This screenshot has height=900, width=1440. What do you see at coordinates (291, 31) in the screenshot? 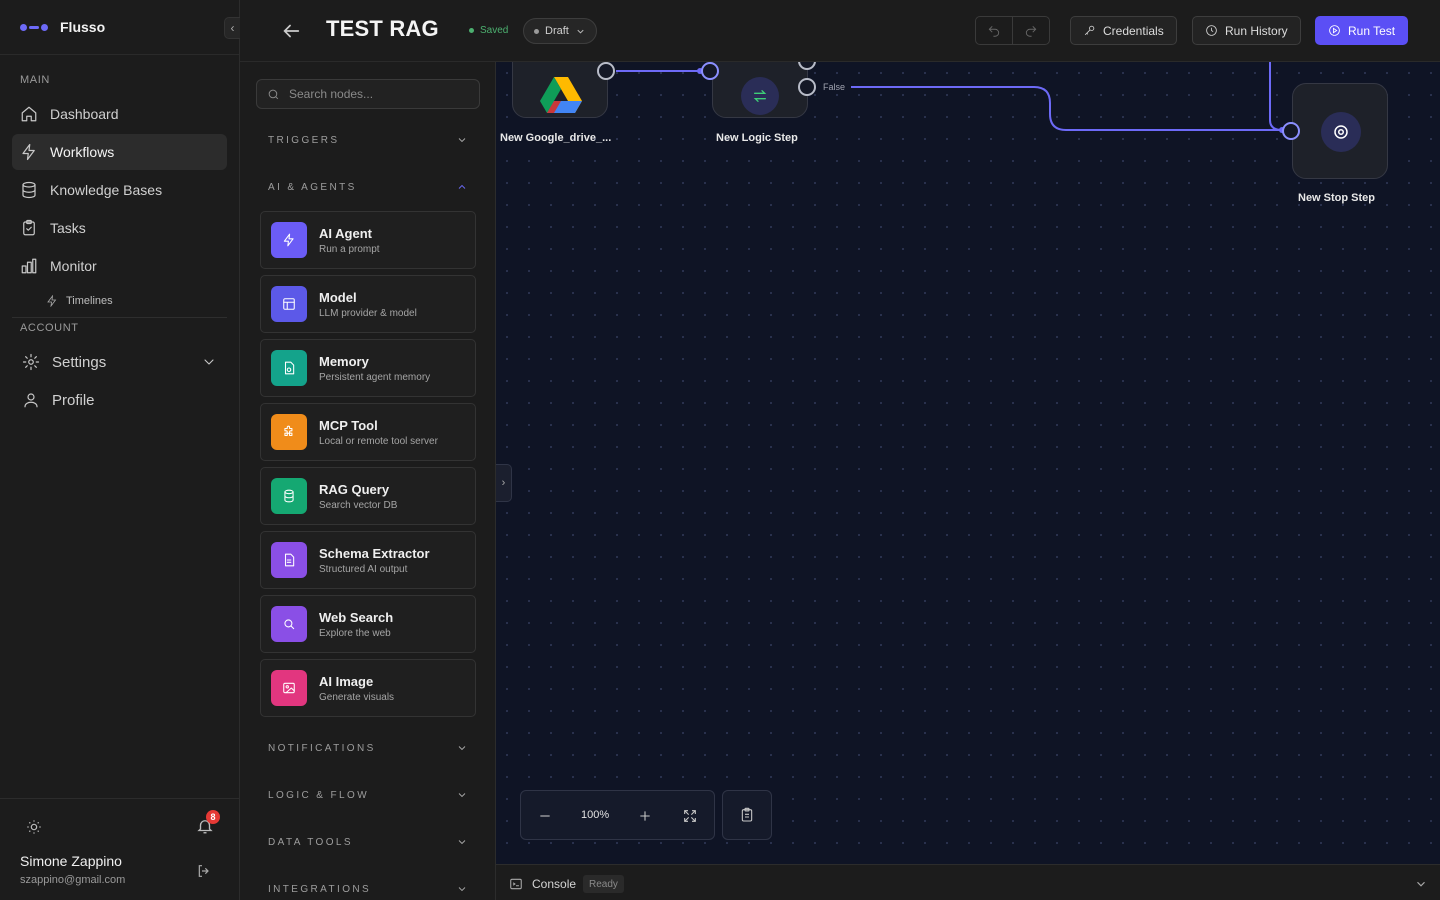
I see `arrow-left-icon` at bounding box center [291, 31].